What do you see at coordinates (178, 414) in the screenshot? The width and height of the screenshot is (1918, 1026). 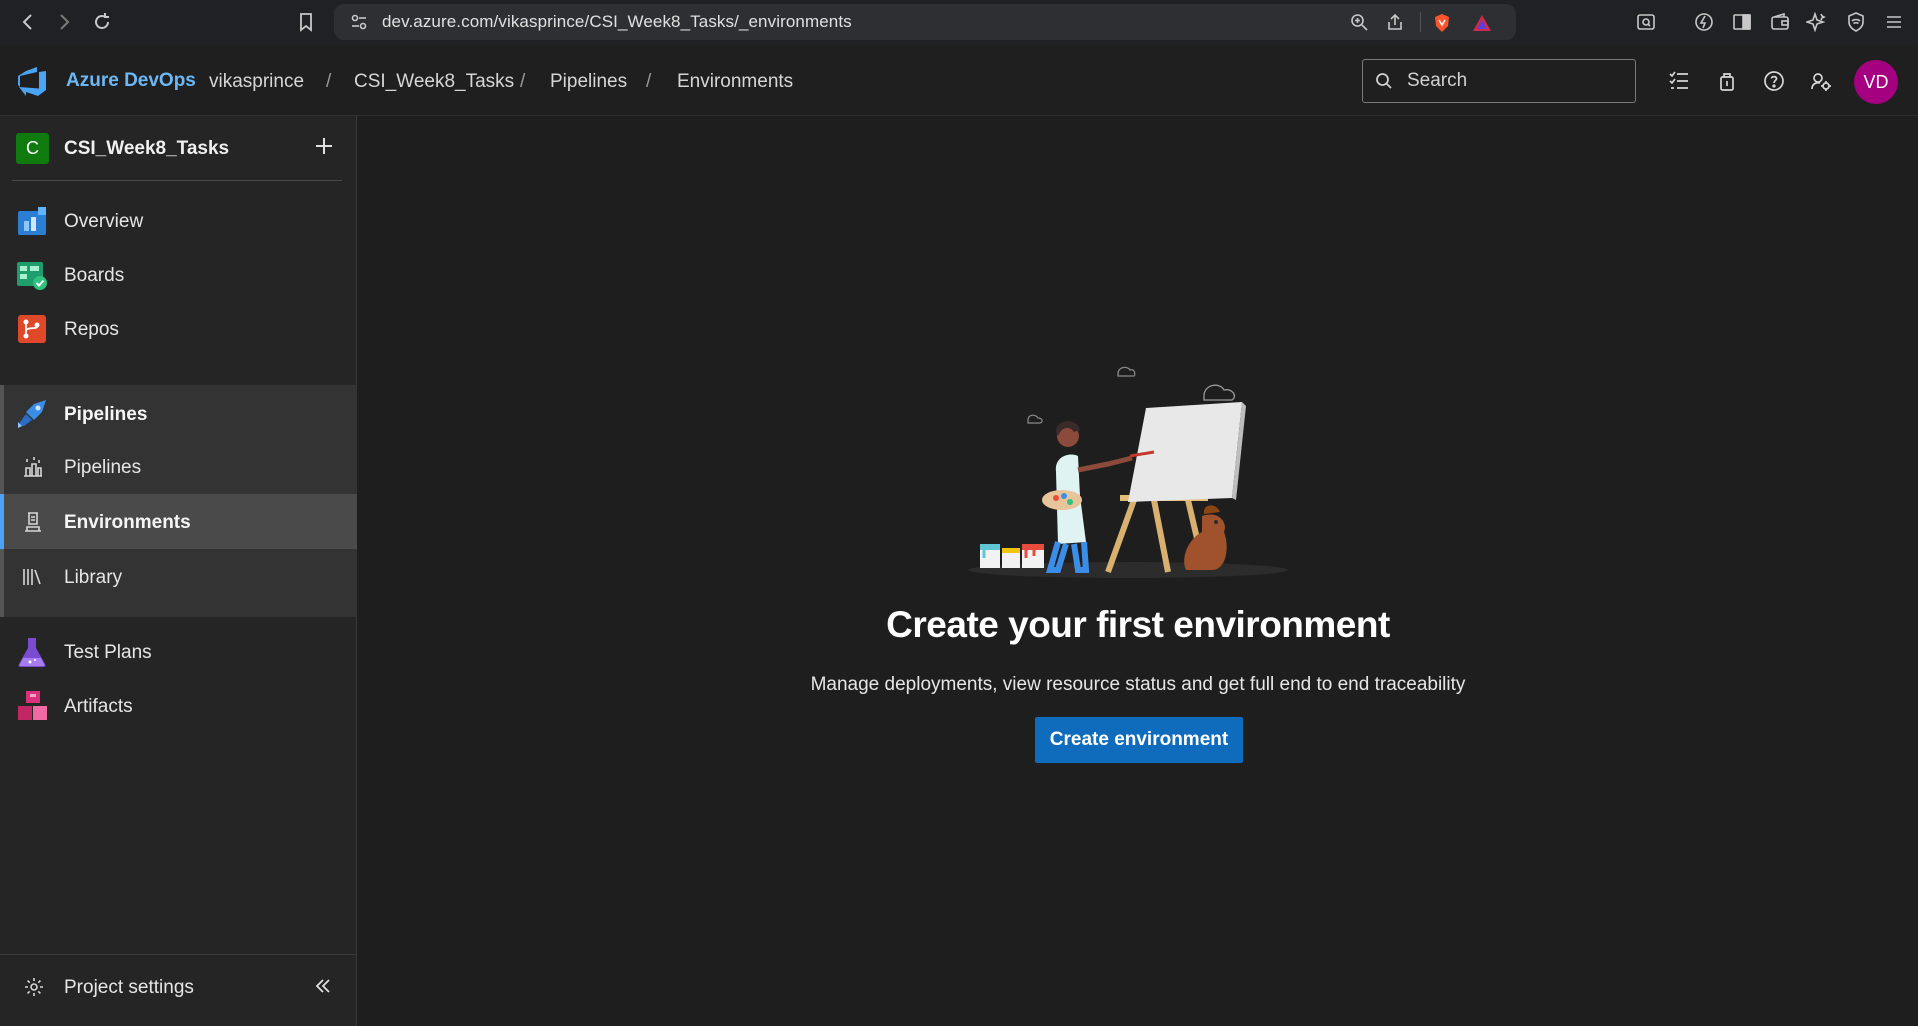 I see `sidebar-item-pipelines: Pipelines` at bounding box center [178, 414].